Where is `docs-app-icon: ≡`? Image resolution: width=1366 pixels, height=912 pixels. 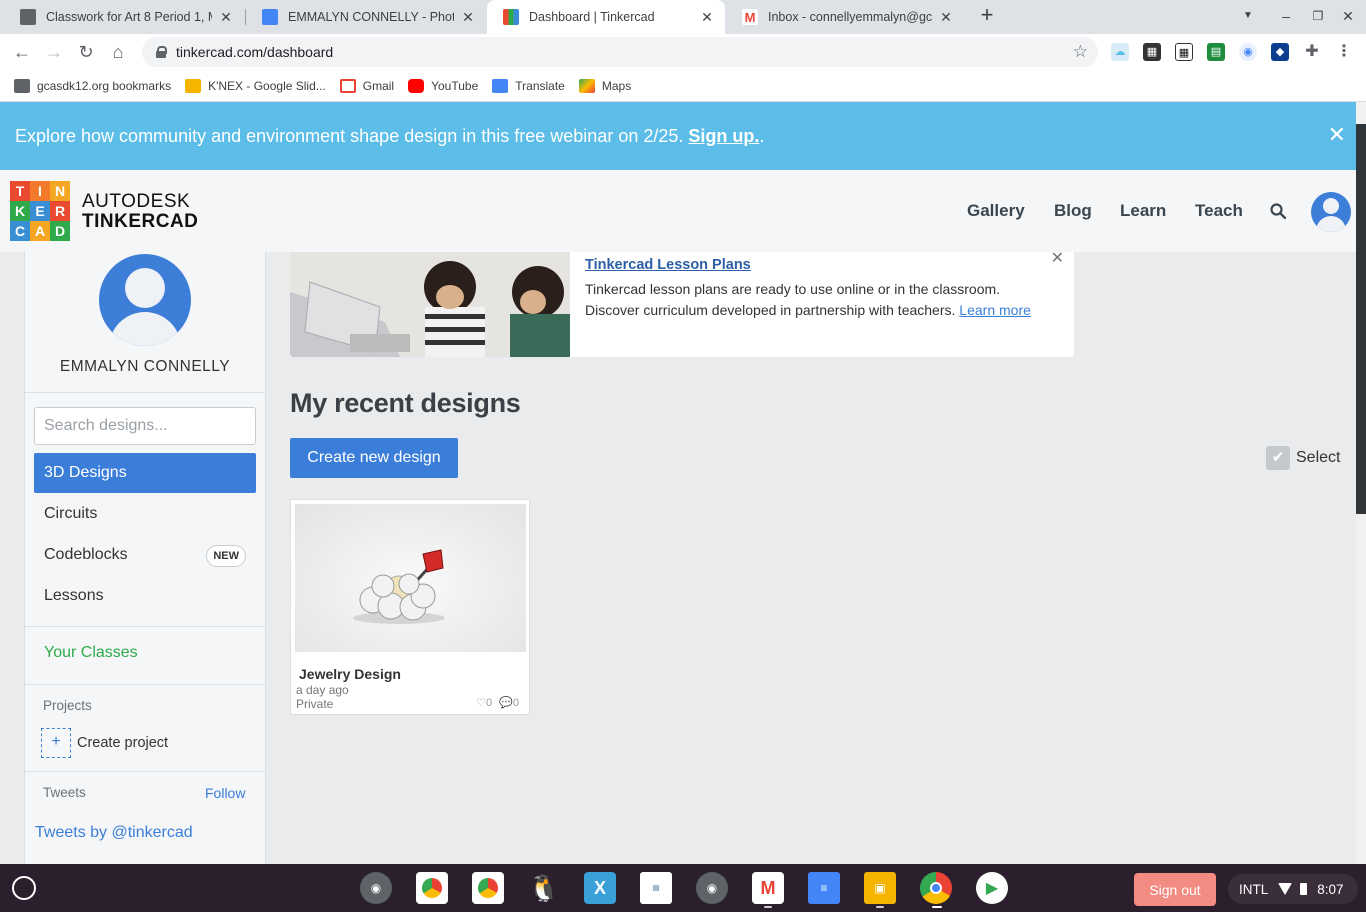 docs-app-icon: ≡ is located at coordinates (824, 888).